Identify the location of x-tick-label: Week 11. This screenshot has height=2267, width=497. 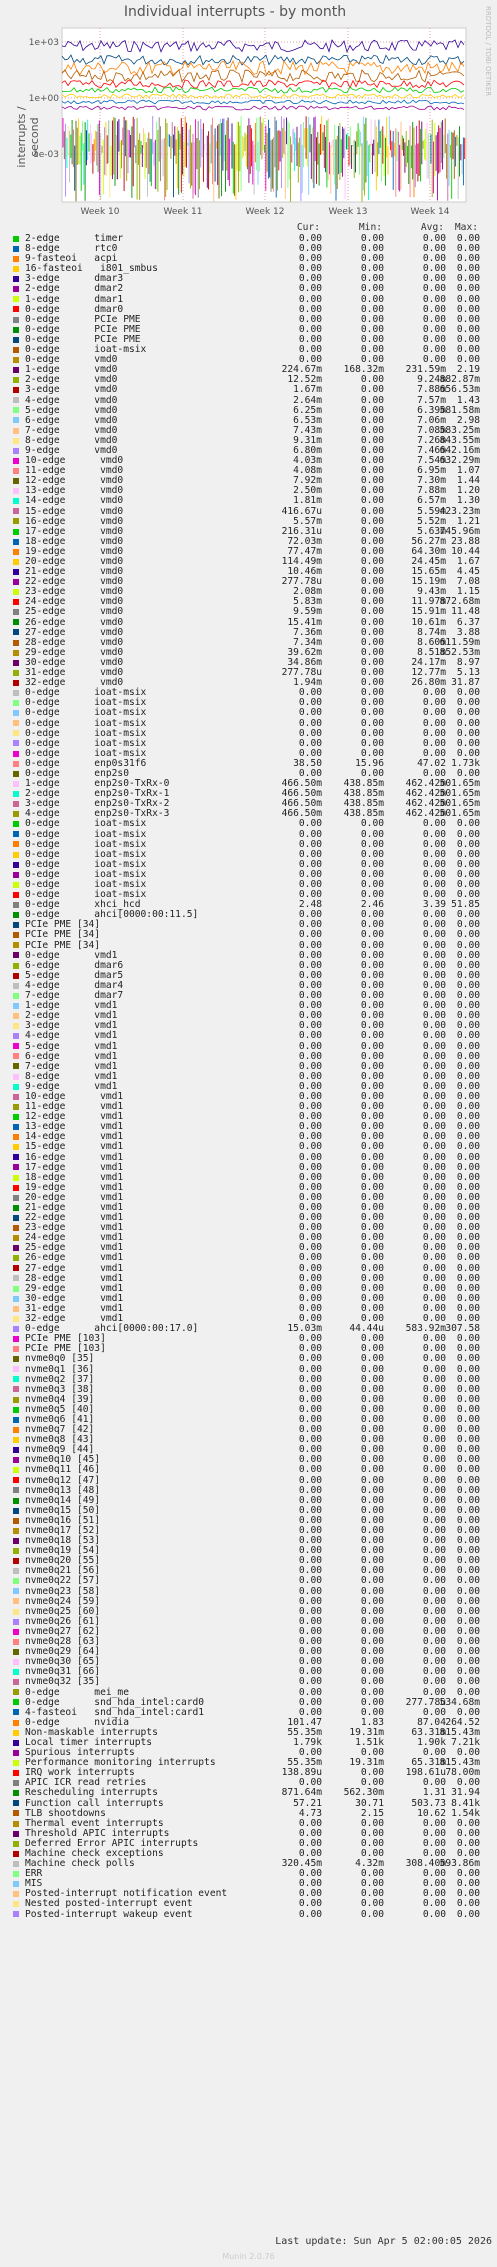
(183, 212).